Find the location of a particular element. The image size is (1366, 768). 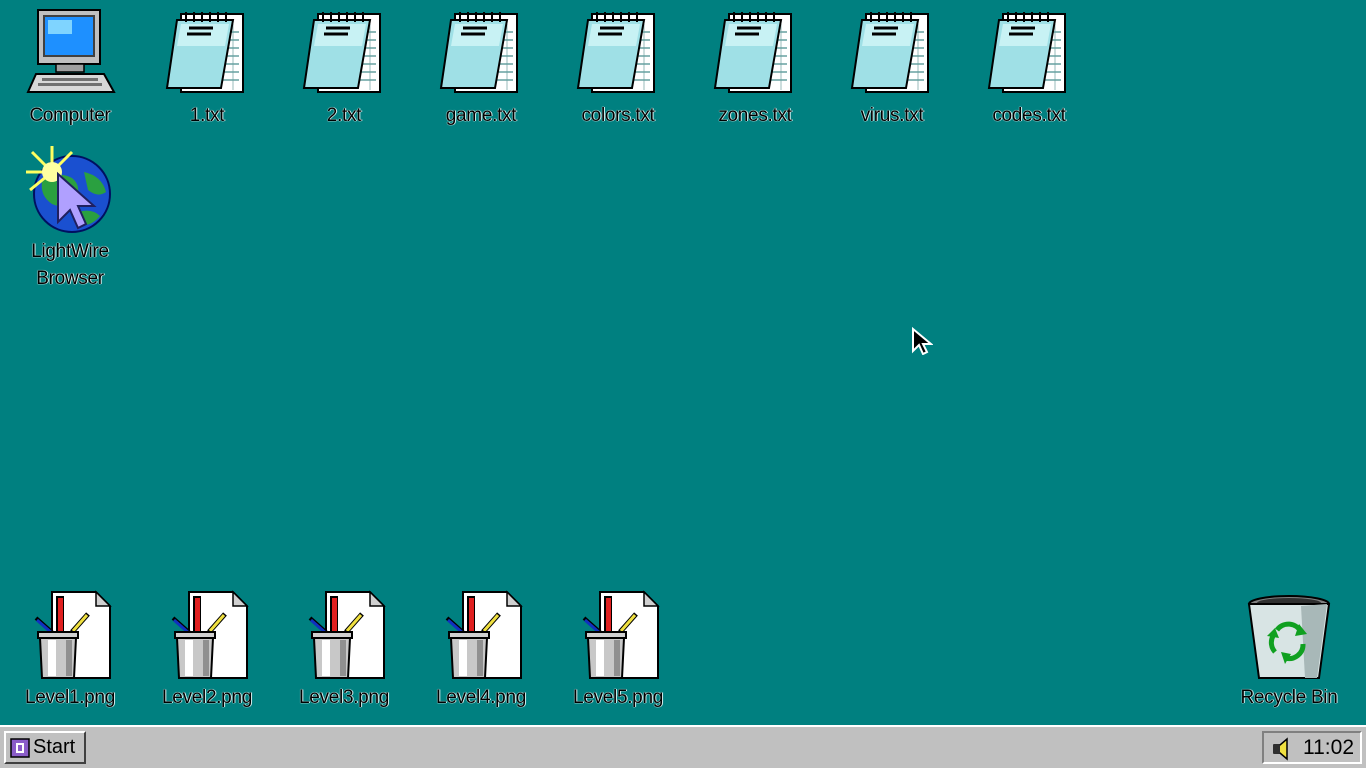

desktop-icon-label: Level4.png is located at coordinates (481, 697).